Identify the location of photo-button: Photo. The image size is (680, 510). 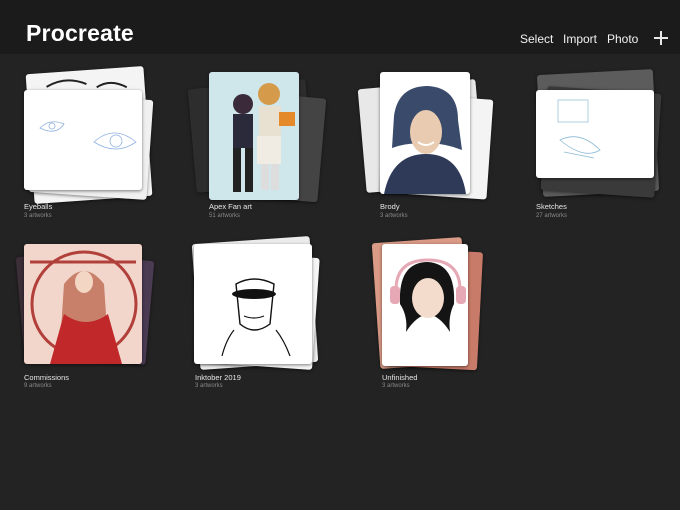
(622, 39).